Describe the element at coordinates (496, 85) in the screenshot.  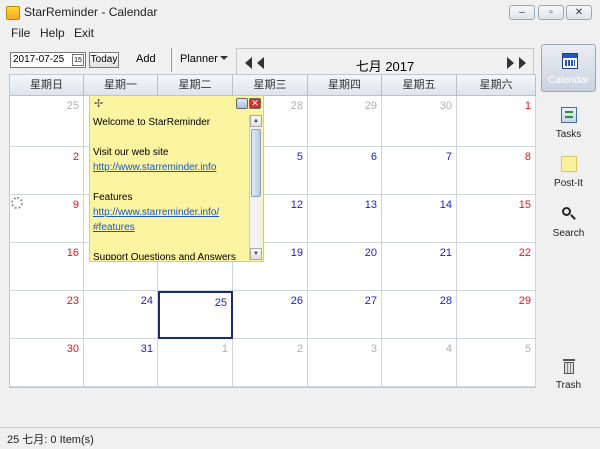
I see `weekday-header: 星期六` at that location.